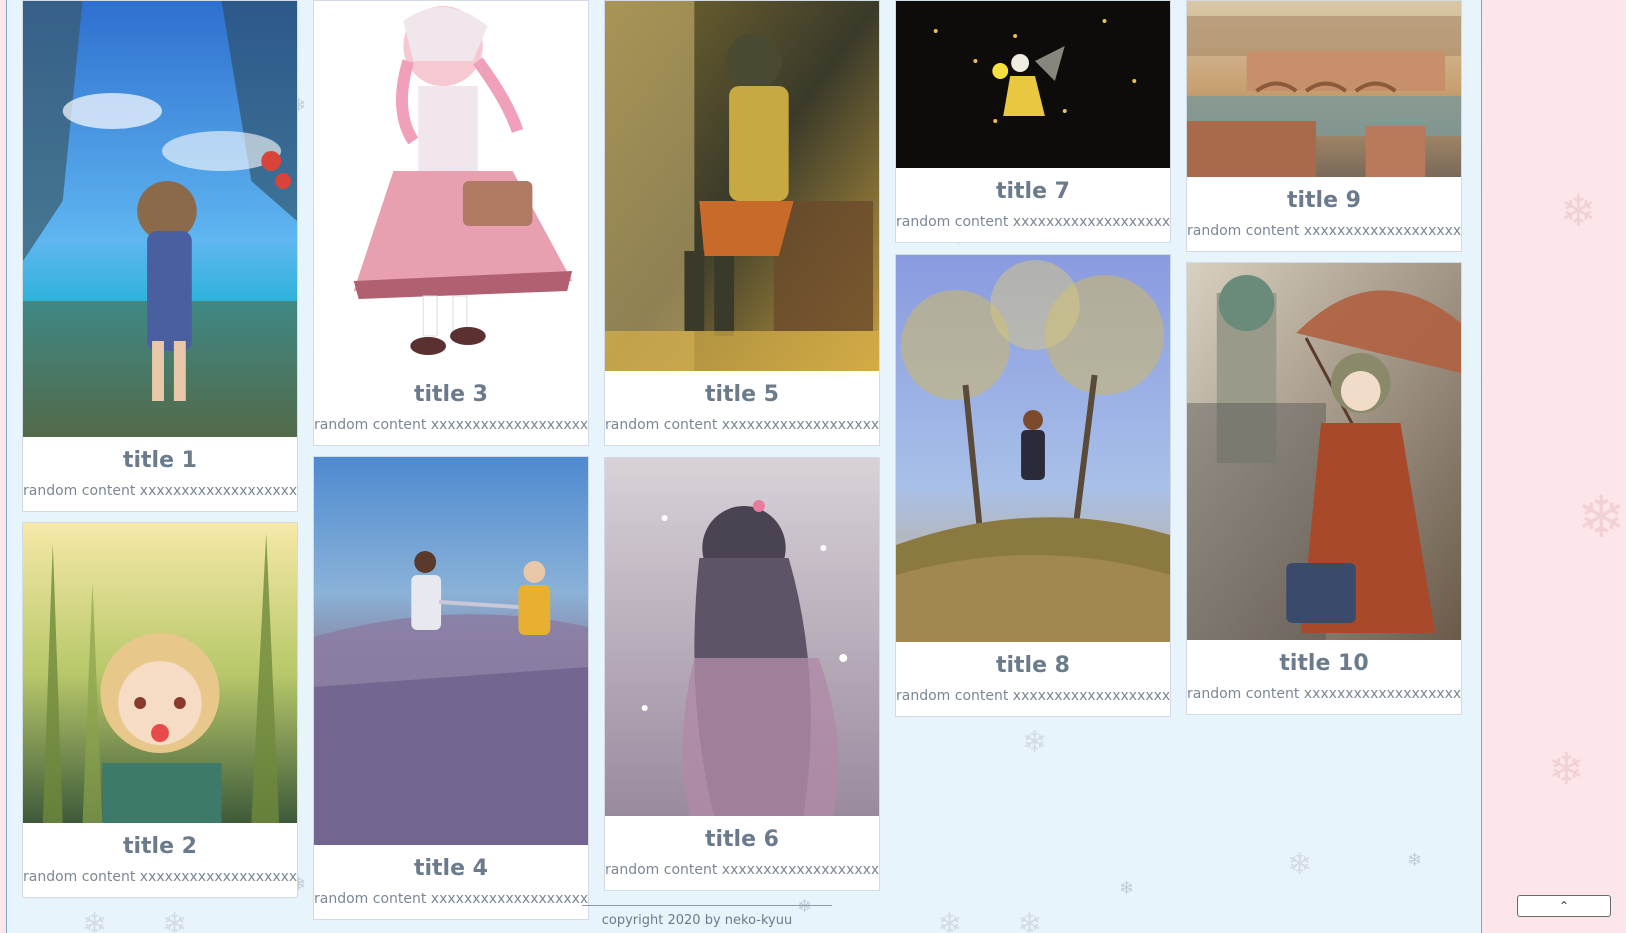  Describe the element at coordinates (741, 394) in the screenshot. I see `card-title: title 5` at that location.